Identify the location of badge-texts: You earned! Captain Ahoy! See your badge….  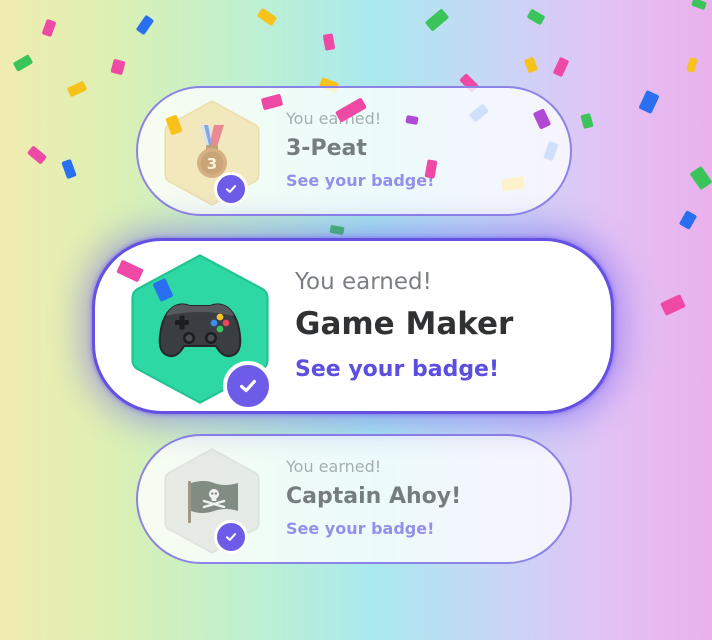
(373, 498).